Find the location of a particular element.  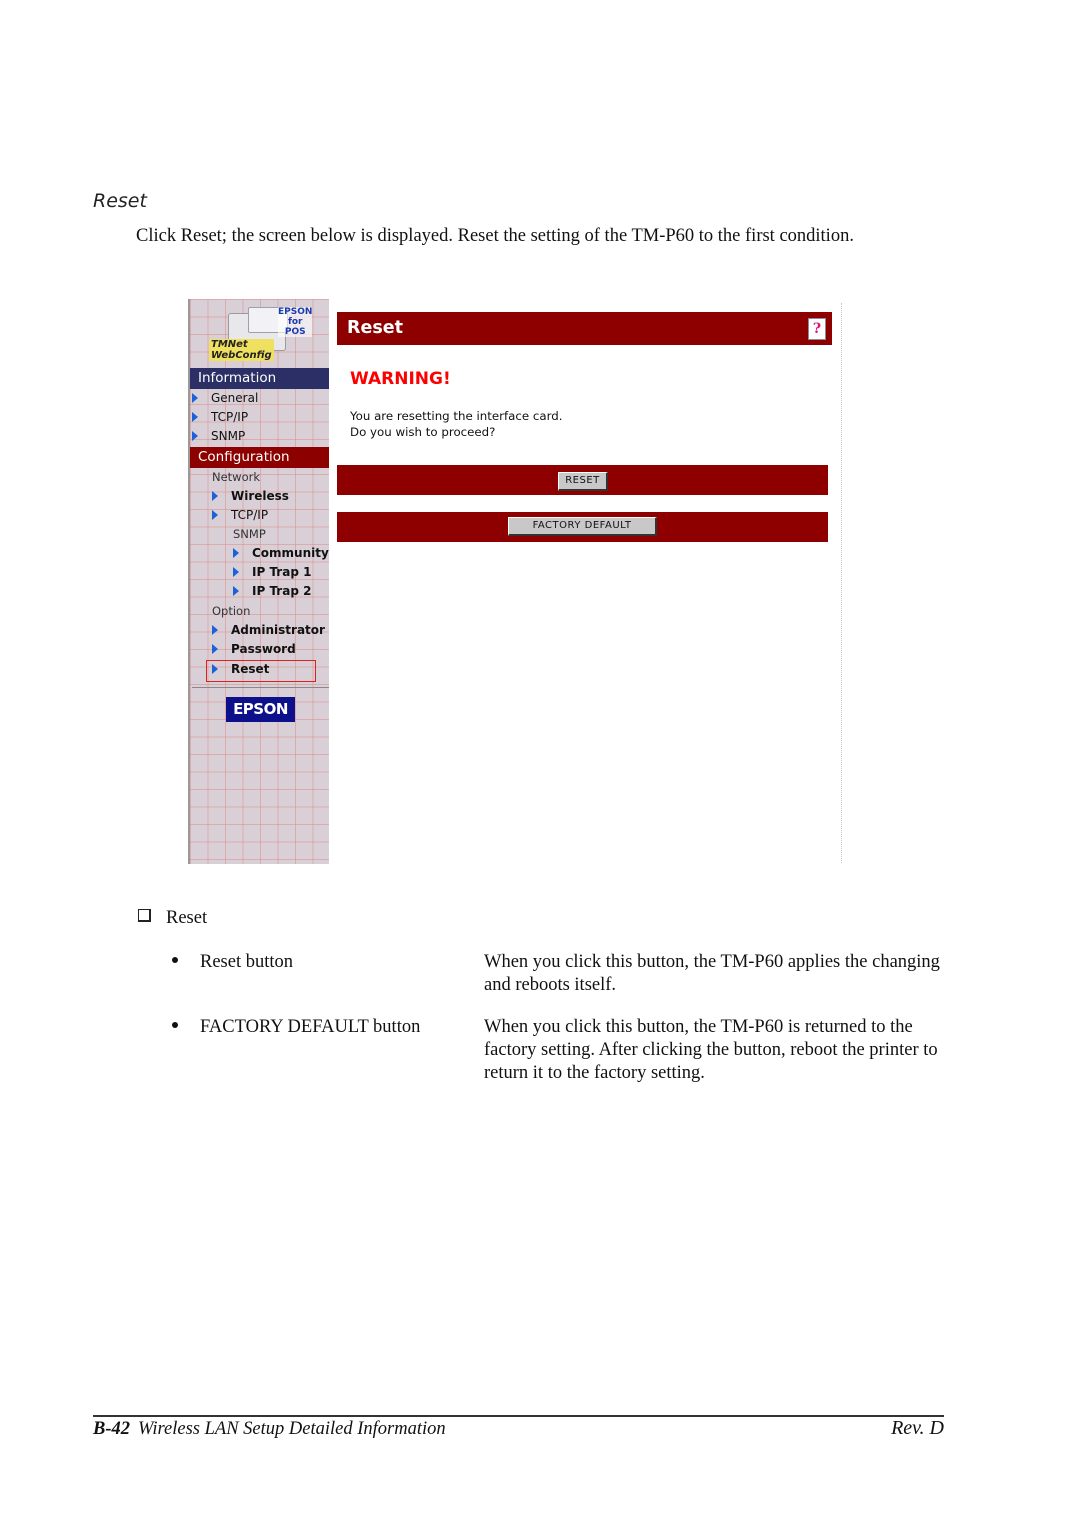

reset-button-bar: RESET is located at coordinates (582, 480).